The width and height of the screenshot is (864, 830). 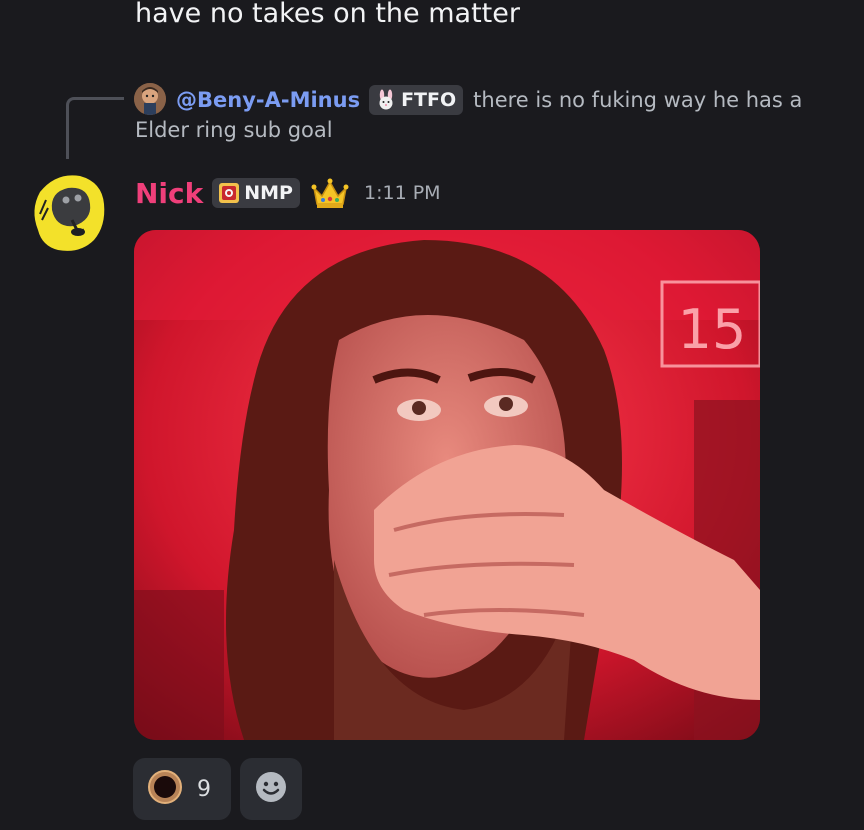 I want to click on reply-tag-label: FTFO, so click(x=429, y=100).